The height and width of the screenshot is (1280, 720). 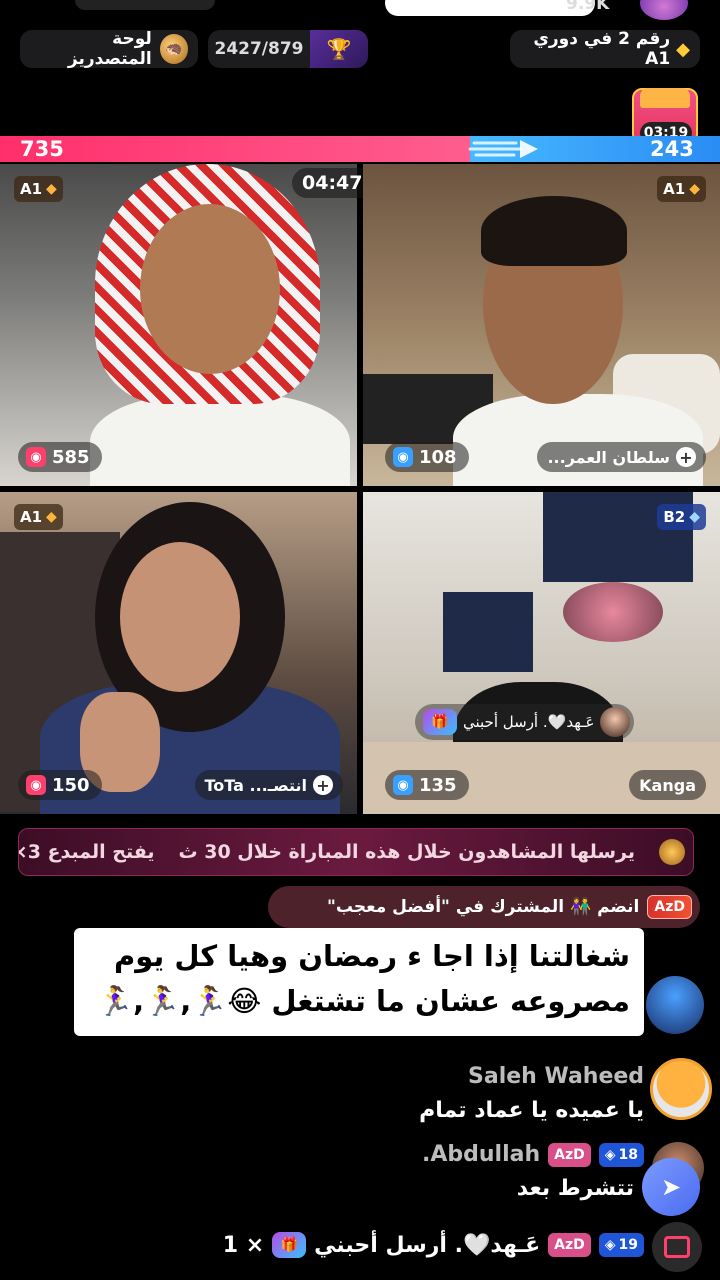 What do you see at coordinates (628, 1154) in the screenshot?
I see `count-label: 18` at bounding box center [628, 1154].